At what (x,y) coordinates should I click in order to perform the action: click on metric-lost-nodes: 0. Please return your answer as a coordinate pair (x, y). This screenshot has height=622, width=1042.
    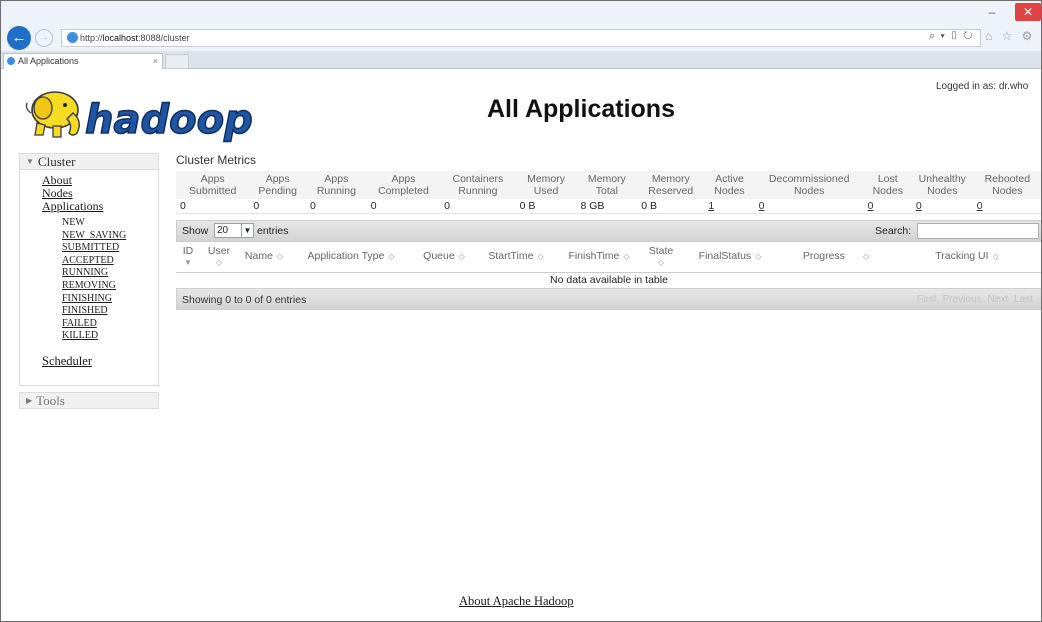
    Looking at the image, I should click on (887, 206).